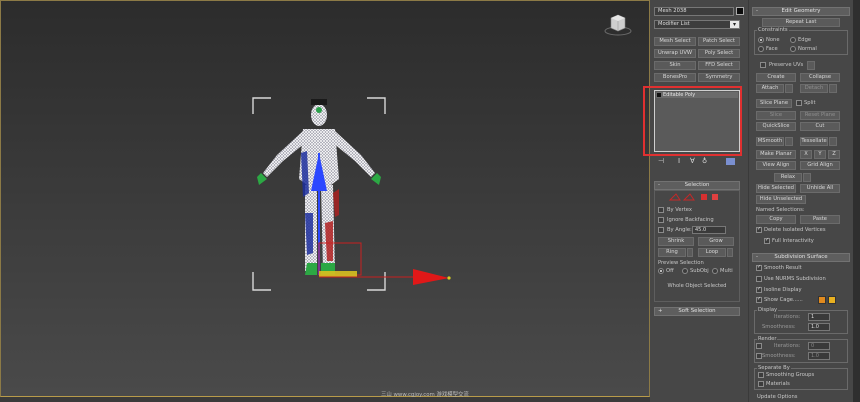  What do you see at coordinates (770, 88) in the screenshot?
I see `attach-button: Attach` at bounding box center [770, 88].